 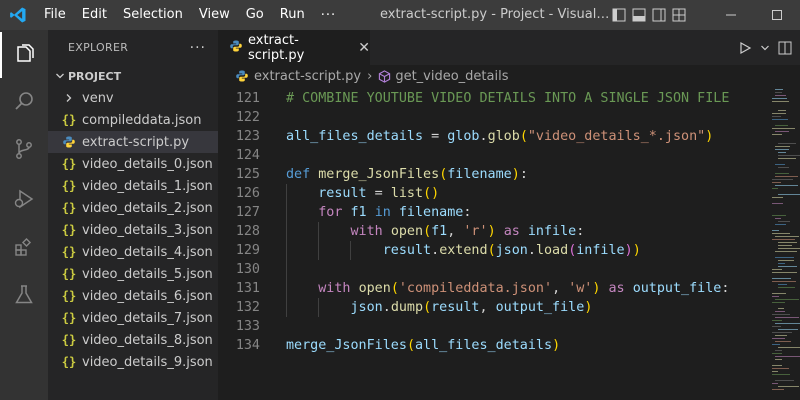 What do you see at coordinates (153, 15) in the screenshot?
I see `menu-selection: Selection` at bounding box center [153, 15].